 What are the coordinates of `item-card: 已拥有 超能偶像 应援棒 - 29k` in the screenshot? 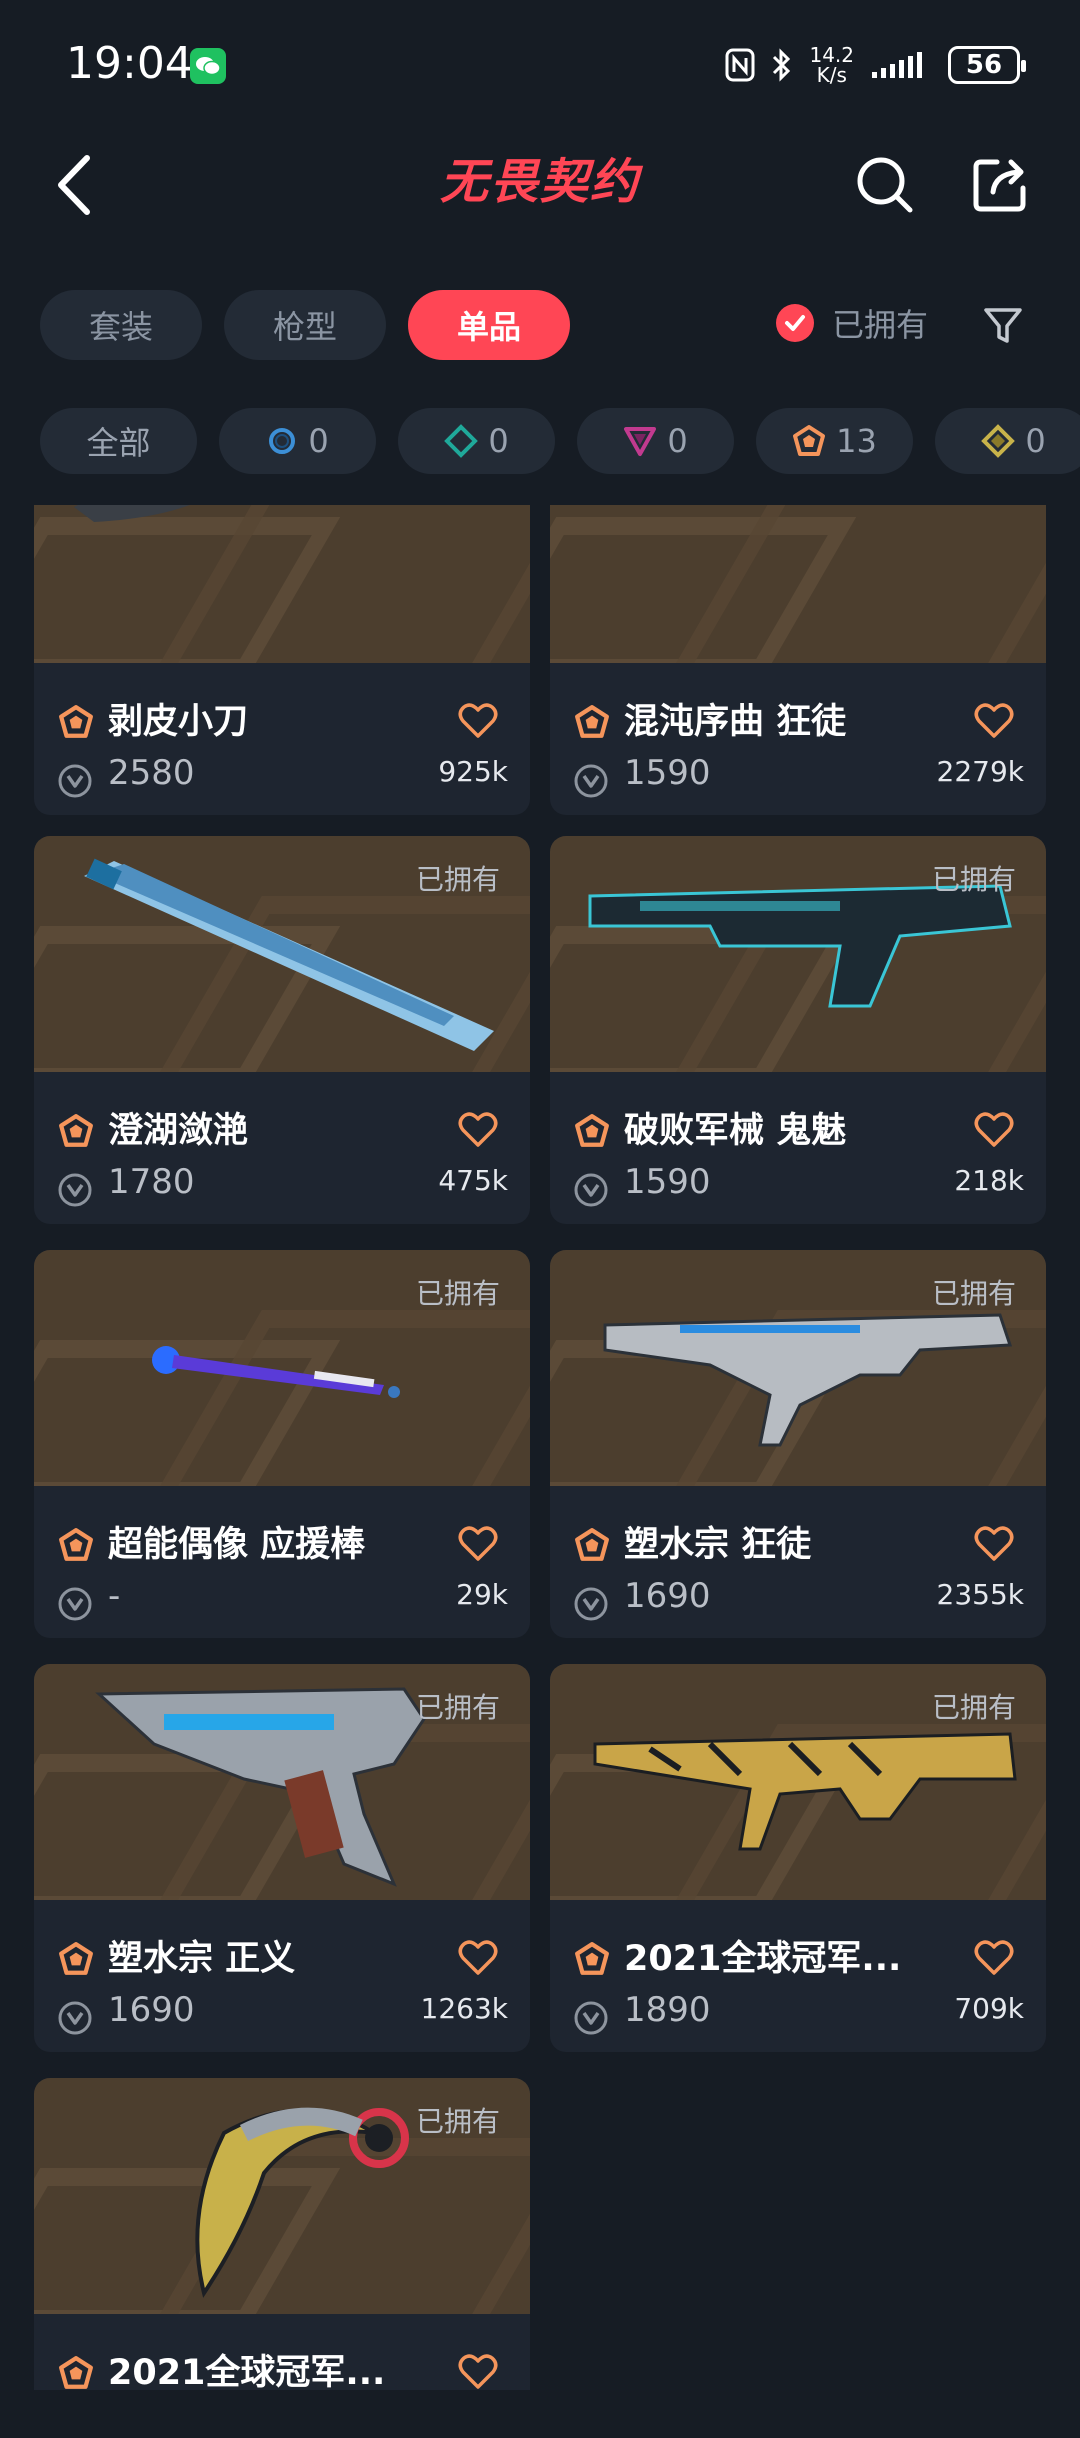 It's located at (282, 1444).